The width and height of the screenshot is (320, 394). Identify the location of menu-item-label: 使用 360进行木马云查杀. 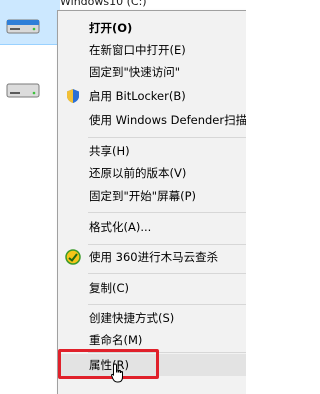
(154, 257).